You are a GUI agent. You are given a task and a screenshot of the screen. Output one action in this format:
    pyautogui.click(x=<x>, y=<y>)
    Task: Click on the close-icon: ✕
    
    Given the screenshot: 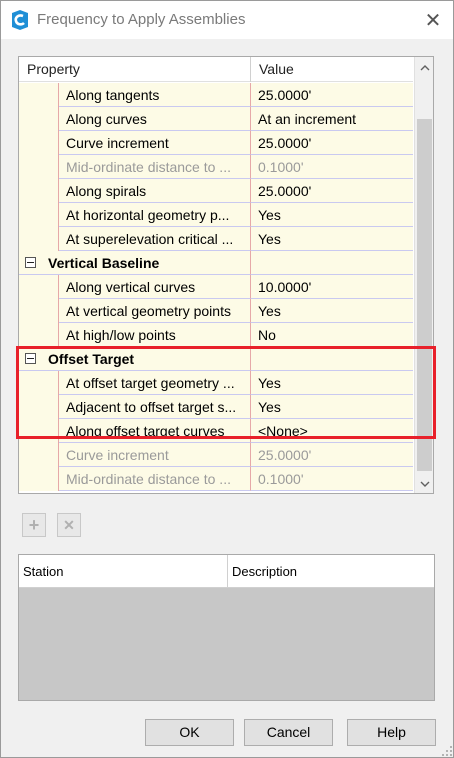 What is the action you would take?
    pyautogui.click(x=433, y=20)
    